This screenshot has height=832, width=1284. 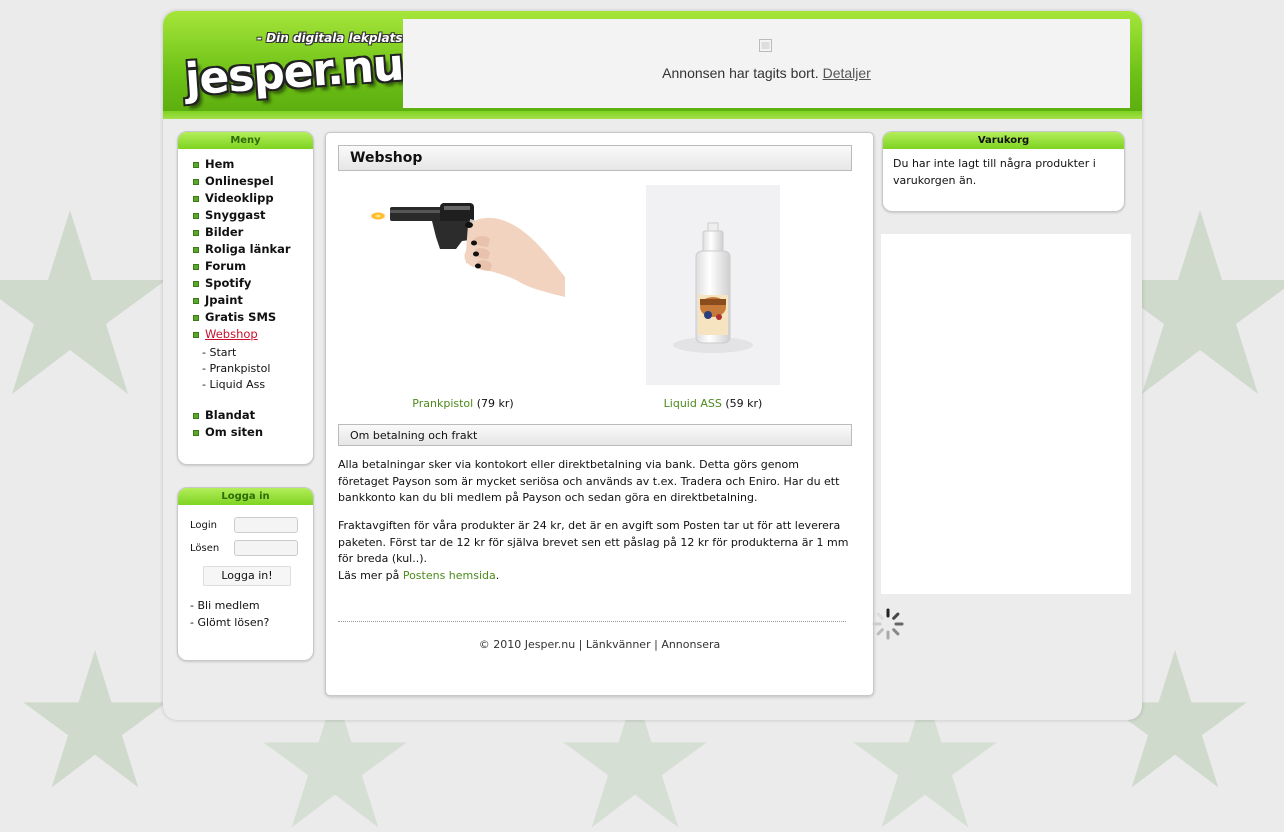 What do you see at coordinates (595, 158) in the screenshot?
I see `page-title: Webshop` at bounding box center [595, 158].